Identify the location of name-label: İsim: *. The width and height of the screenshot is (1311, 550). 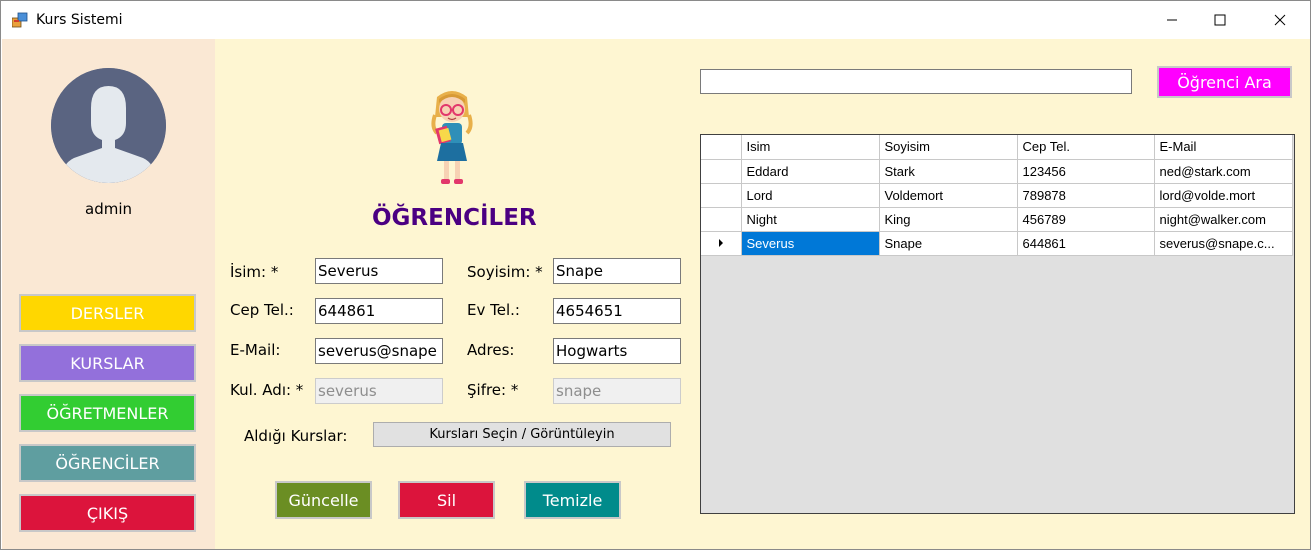
(254, 272).